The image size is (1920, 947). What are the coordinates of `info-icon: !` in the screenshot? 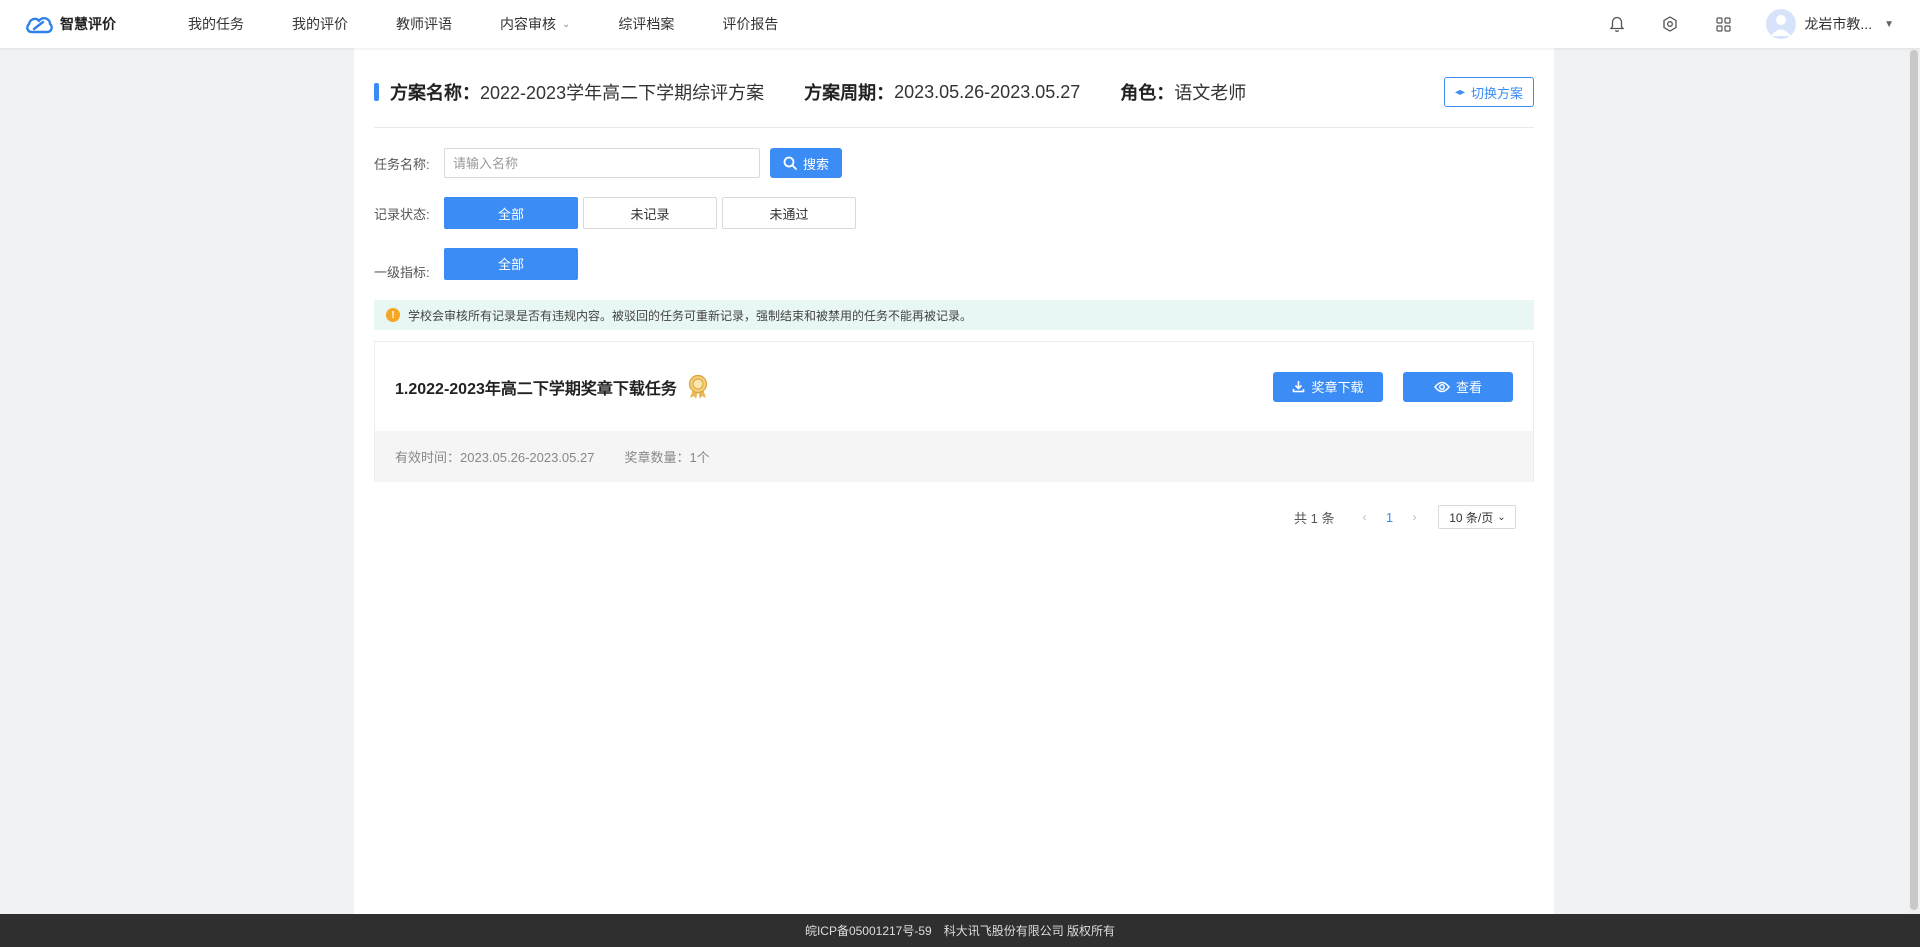 It's located at (393, 315).